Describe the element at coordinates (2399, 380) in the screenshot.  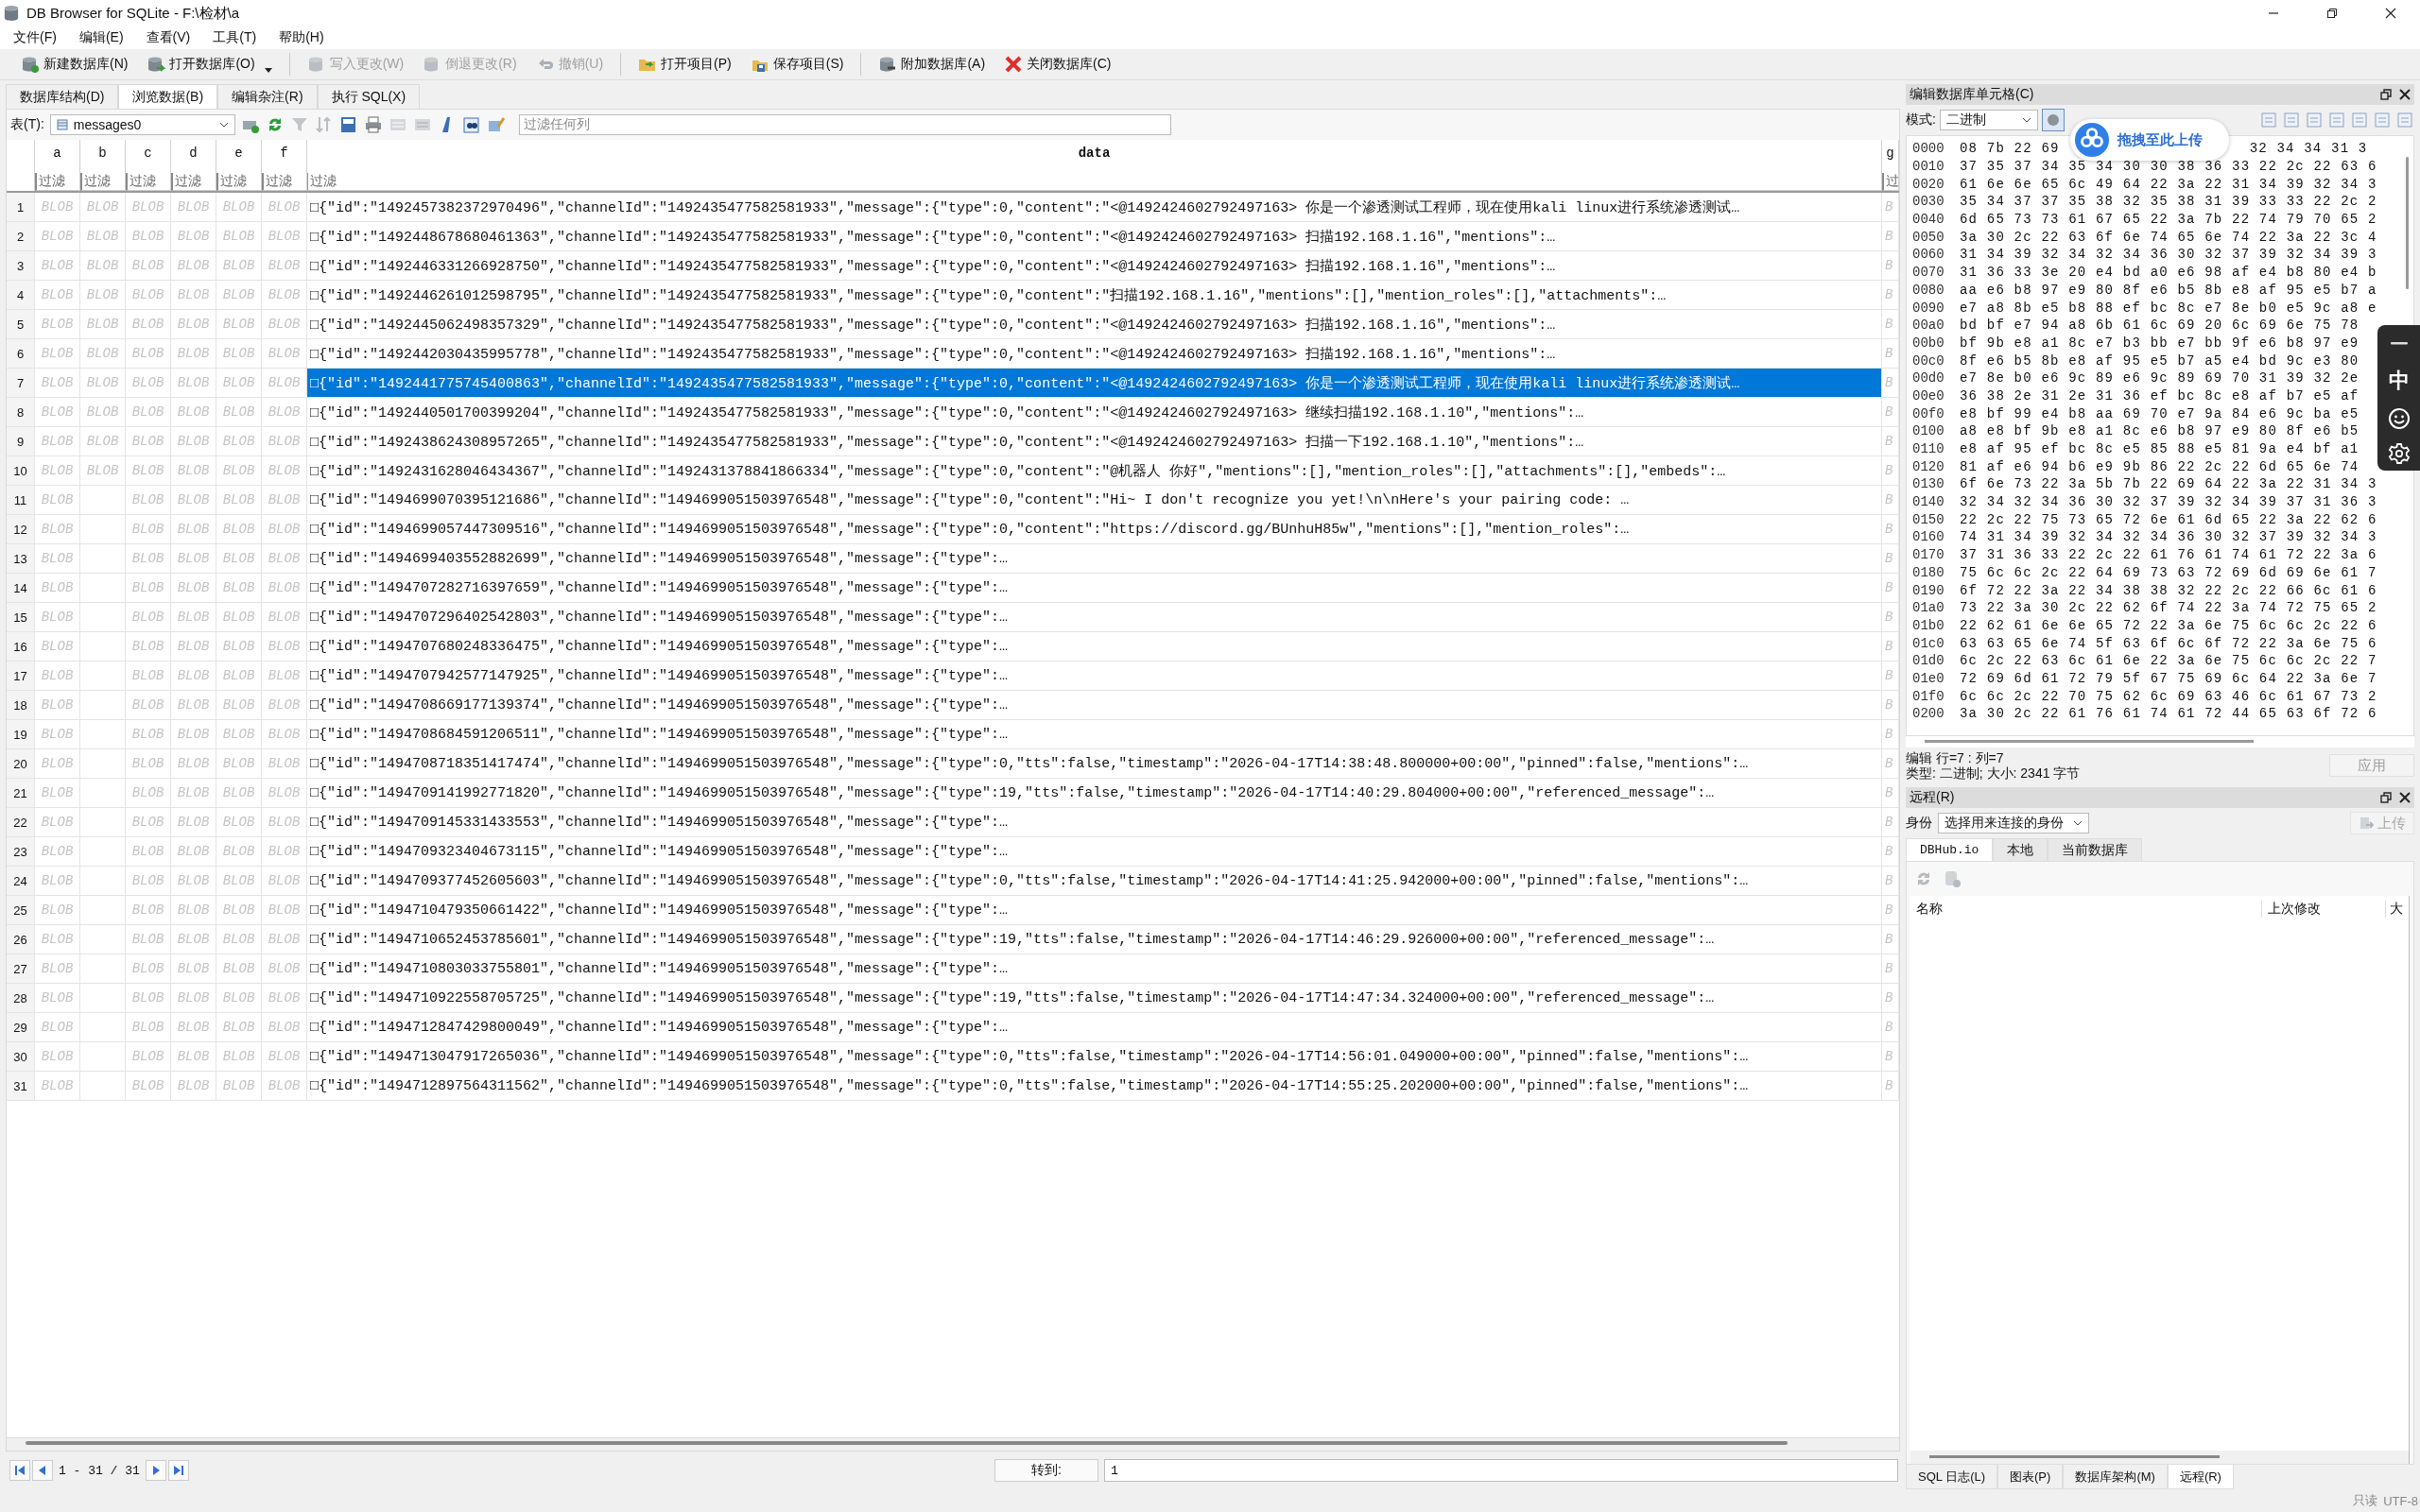
I see `input-mode-button: 中` at that location.